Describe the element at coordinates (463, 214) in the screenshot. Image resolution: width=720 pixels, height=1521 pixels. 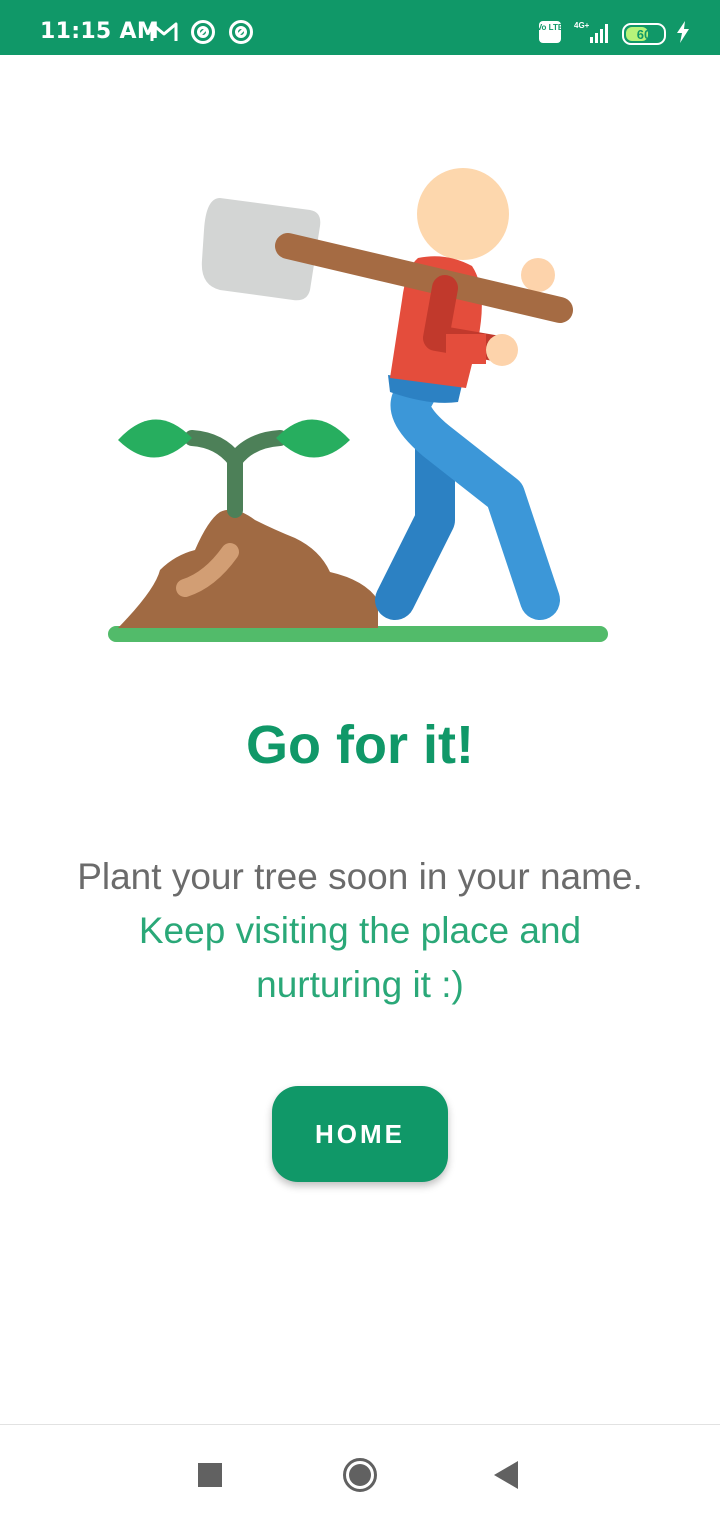
I see `head` at that location.